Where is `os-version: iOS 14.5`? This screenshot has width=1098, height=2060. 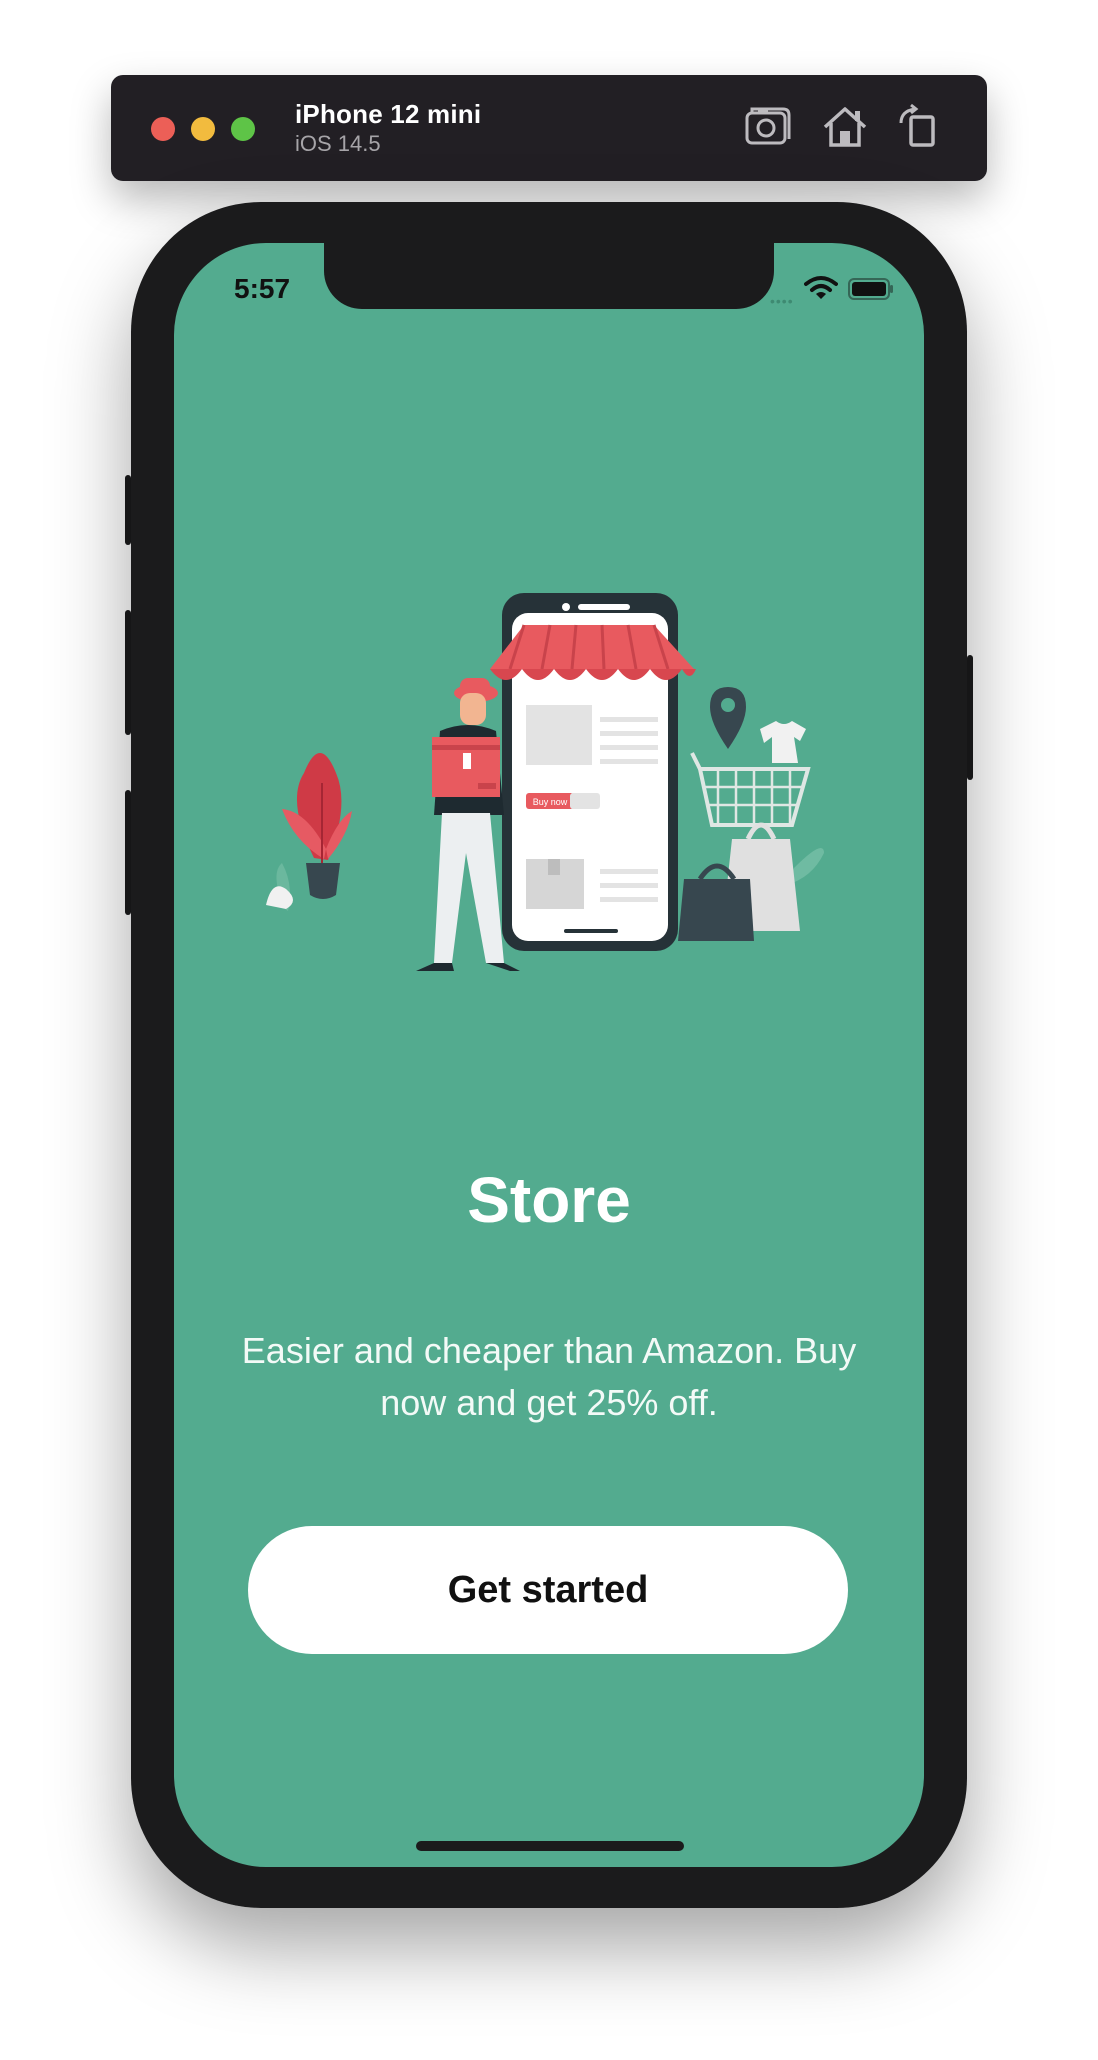 os-version: iOS 14.5 is located at coordinates (338, 143).